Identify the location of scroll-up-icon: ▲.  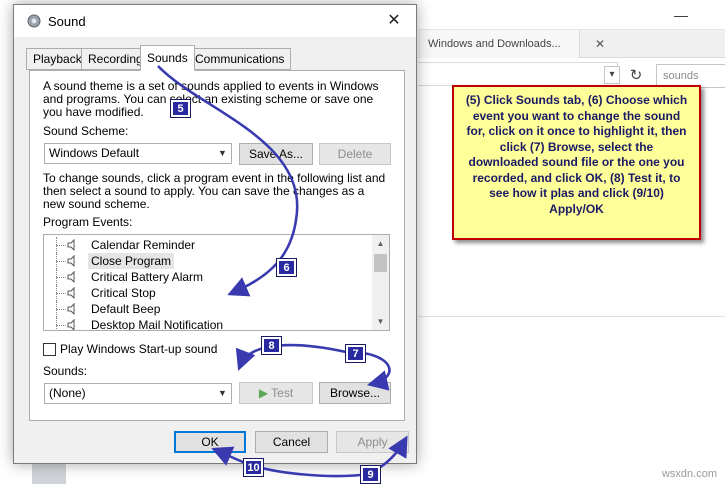
(380, 243).